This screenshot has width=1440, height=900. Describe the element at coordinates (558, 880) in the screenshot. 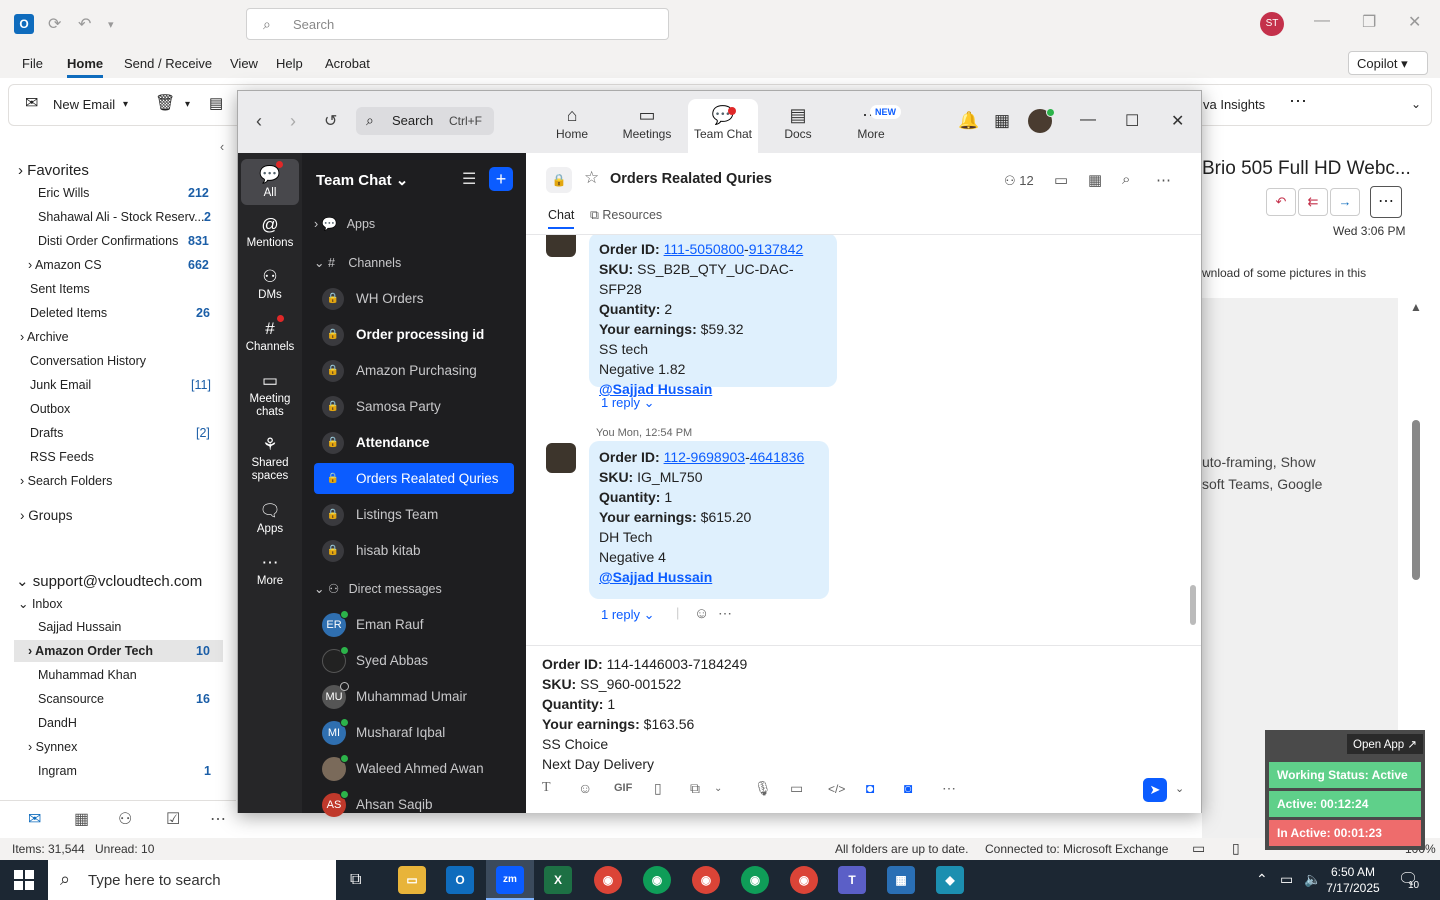

I see `excel-icon: X` at that location.